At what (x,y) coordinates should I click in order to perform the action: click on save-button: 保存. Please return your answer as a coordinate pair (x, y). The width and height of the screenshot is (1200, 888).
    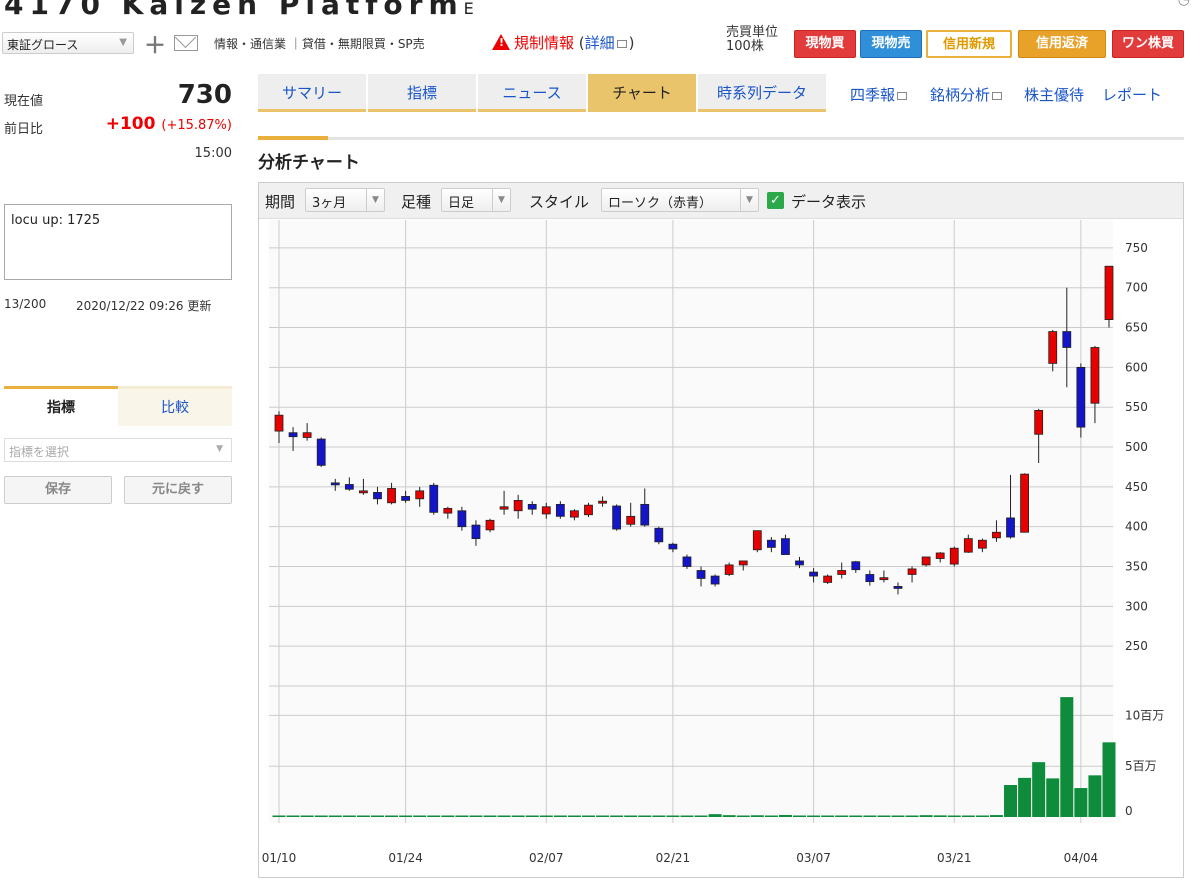
    Looking at the image, I should click on (58, 490).